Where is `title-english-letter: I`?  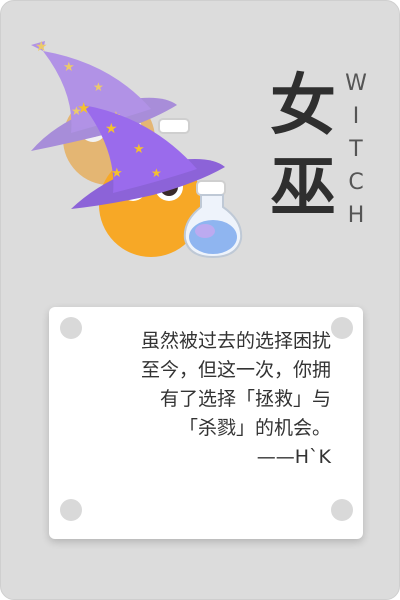 title-english-letter: I is located at coordinates (356, 116).